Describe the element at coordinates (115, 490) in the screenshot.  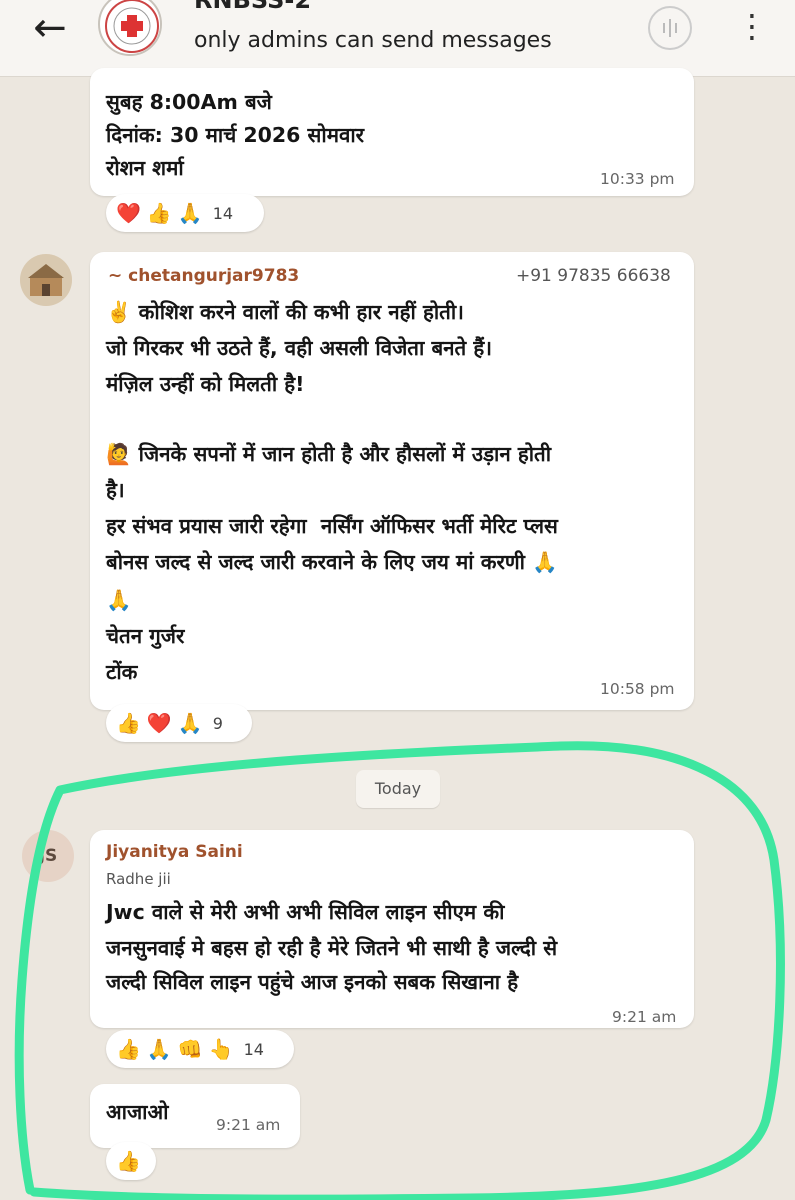
I see `message-line: है।` at that location.